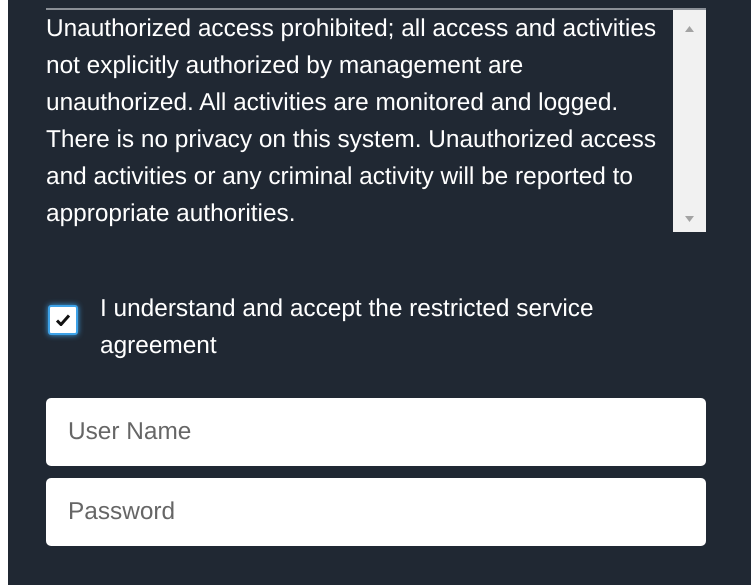 The image size is (751, 585). Describe the element at coordinates (376, 512) in the screenshot. I see `password-field: Password` at that location.